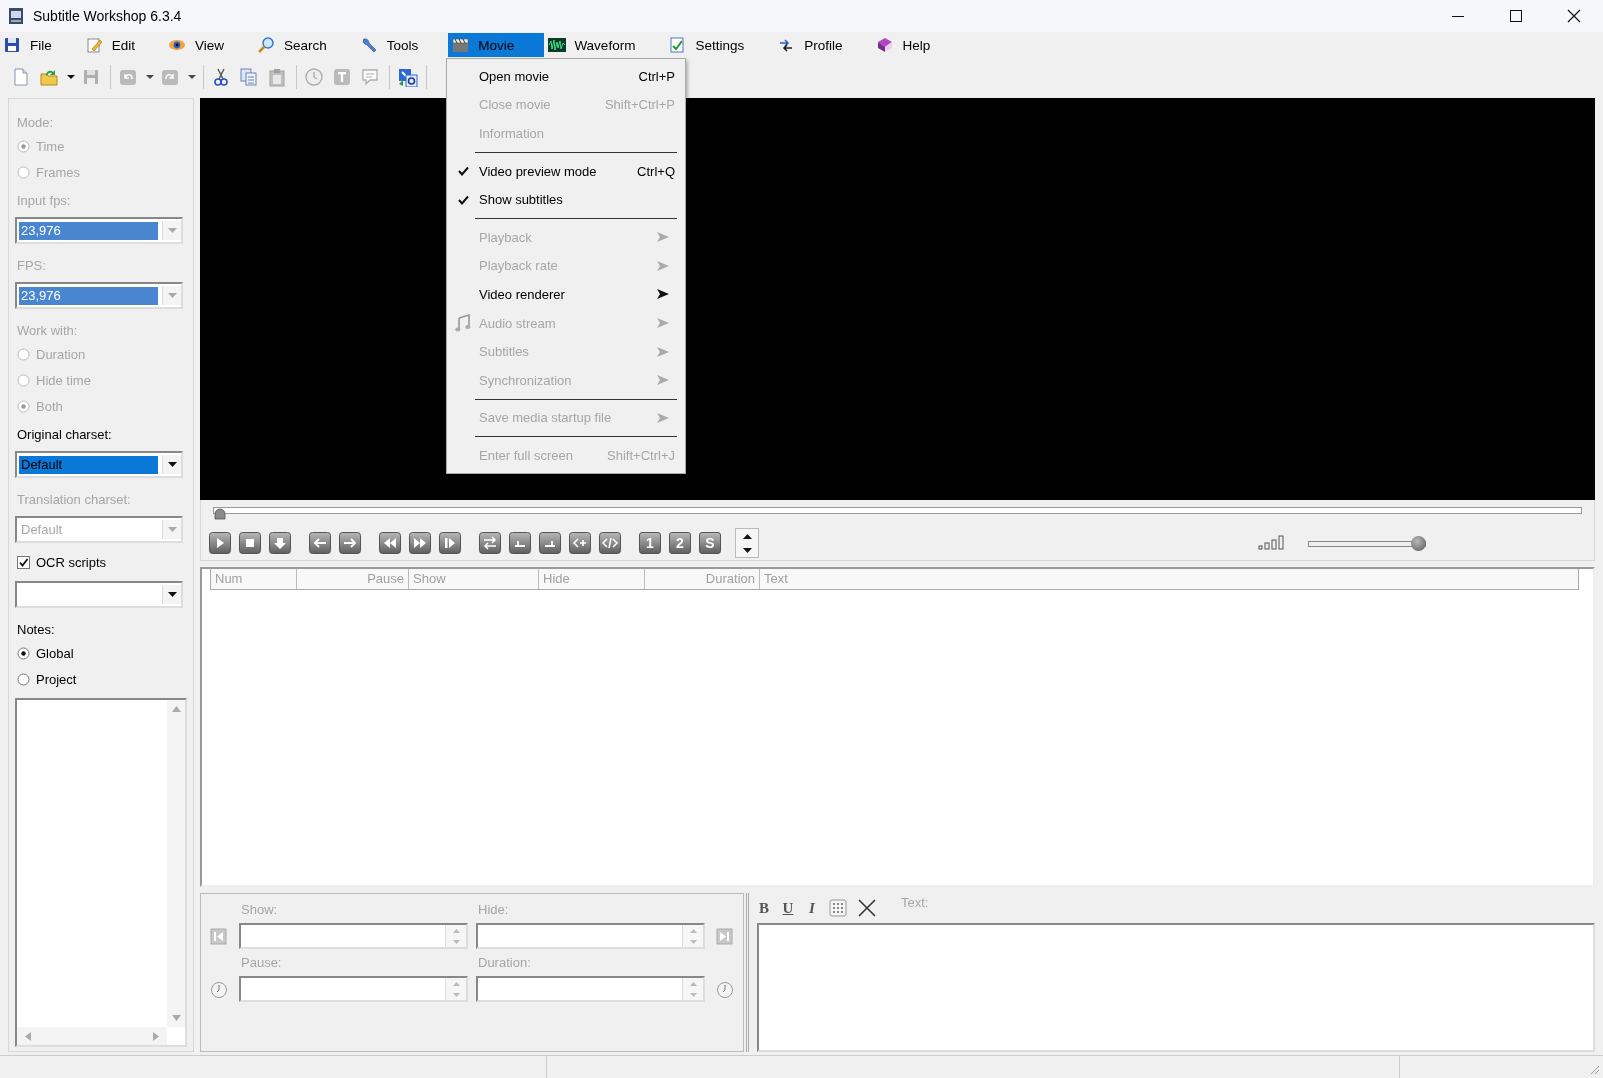 Image resolution: width=1603 pixels, height=1078 pixels. What do you see at coordinates (720, 45) in the screenshot?
I see `menu-item: Settings` at bounding box center [720, 45].